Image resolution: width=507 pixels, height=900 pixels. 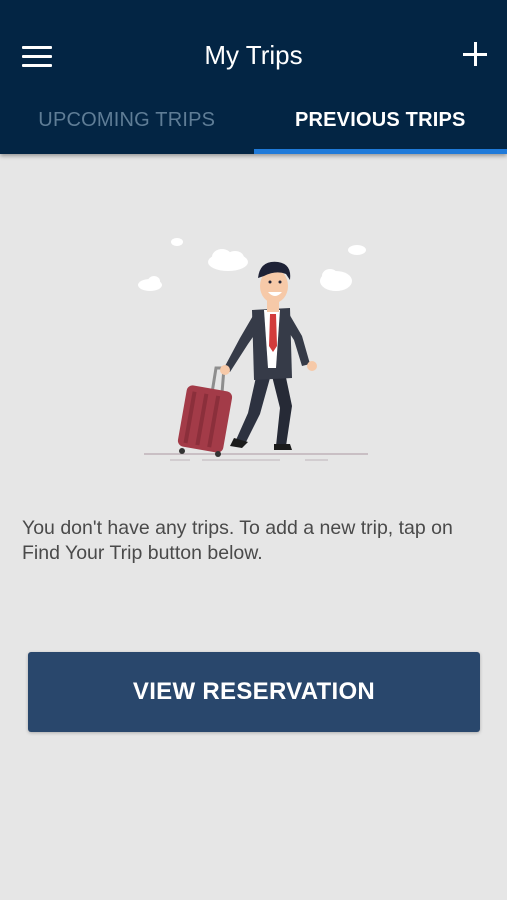 I want to click on trip-tabs: UPCOMING TRIPS PREVIOUS TRIPS, so click(x=253, y=125).